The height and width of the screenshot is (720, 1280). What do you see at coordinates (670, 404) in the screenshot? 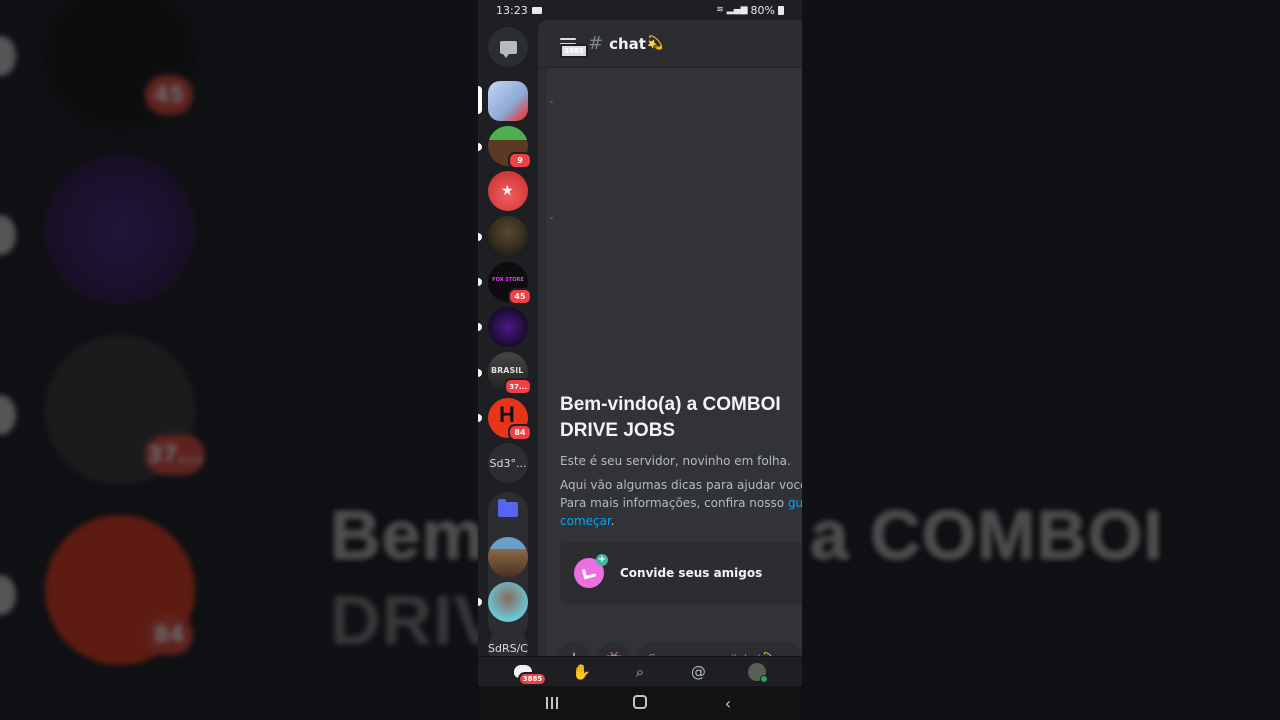
I see `welcome-title-line1: Bem-vindo(a) a COMBOI` at bounding box center [670, 404].